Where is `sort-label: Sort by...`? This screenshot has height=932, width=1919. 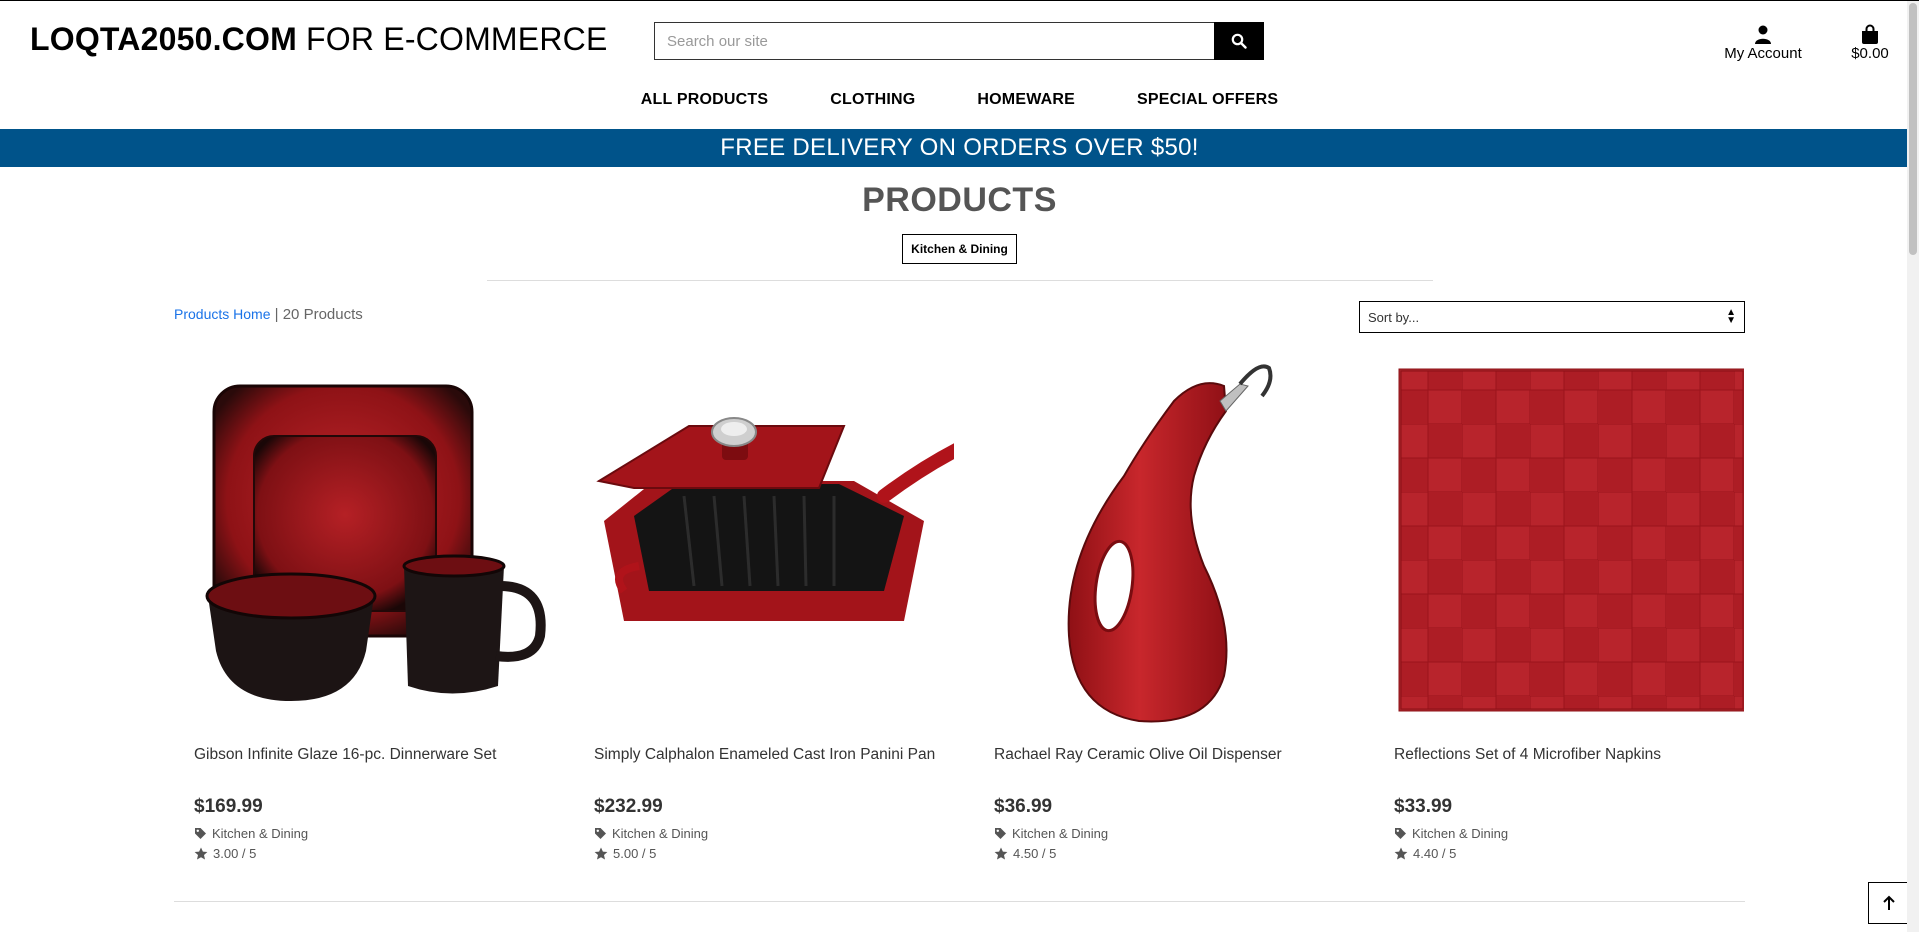
sort-label: Sort by... is located at coordinates (1394, 317).